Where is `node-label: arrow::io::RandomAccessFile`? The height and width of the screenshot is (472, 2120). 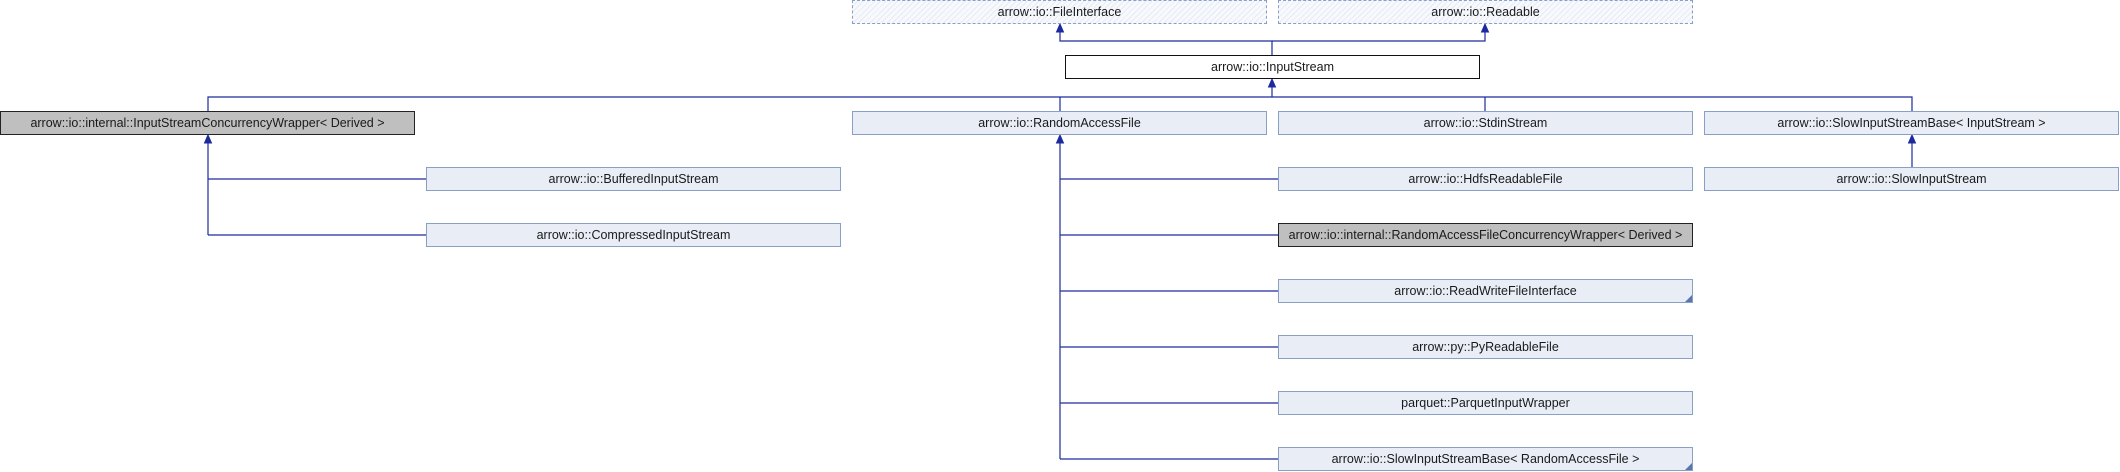 node-label: arrow::io::RandomAccessFile is located at coordinates (1059, 123).